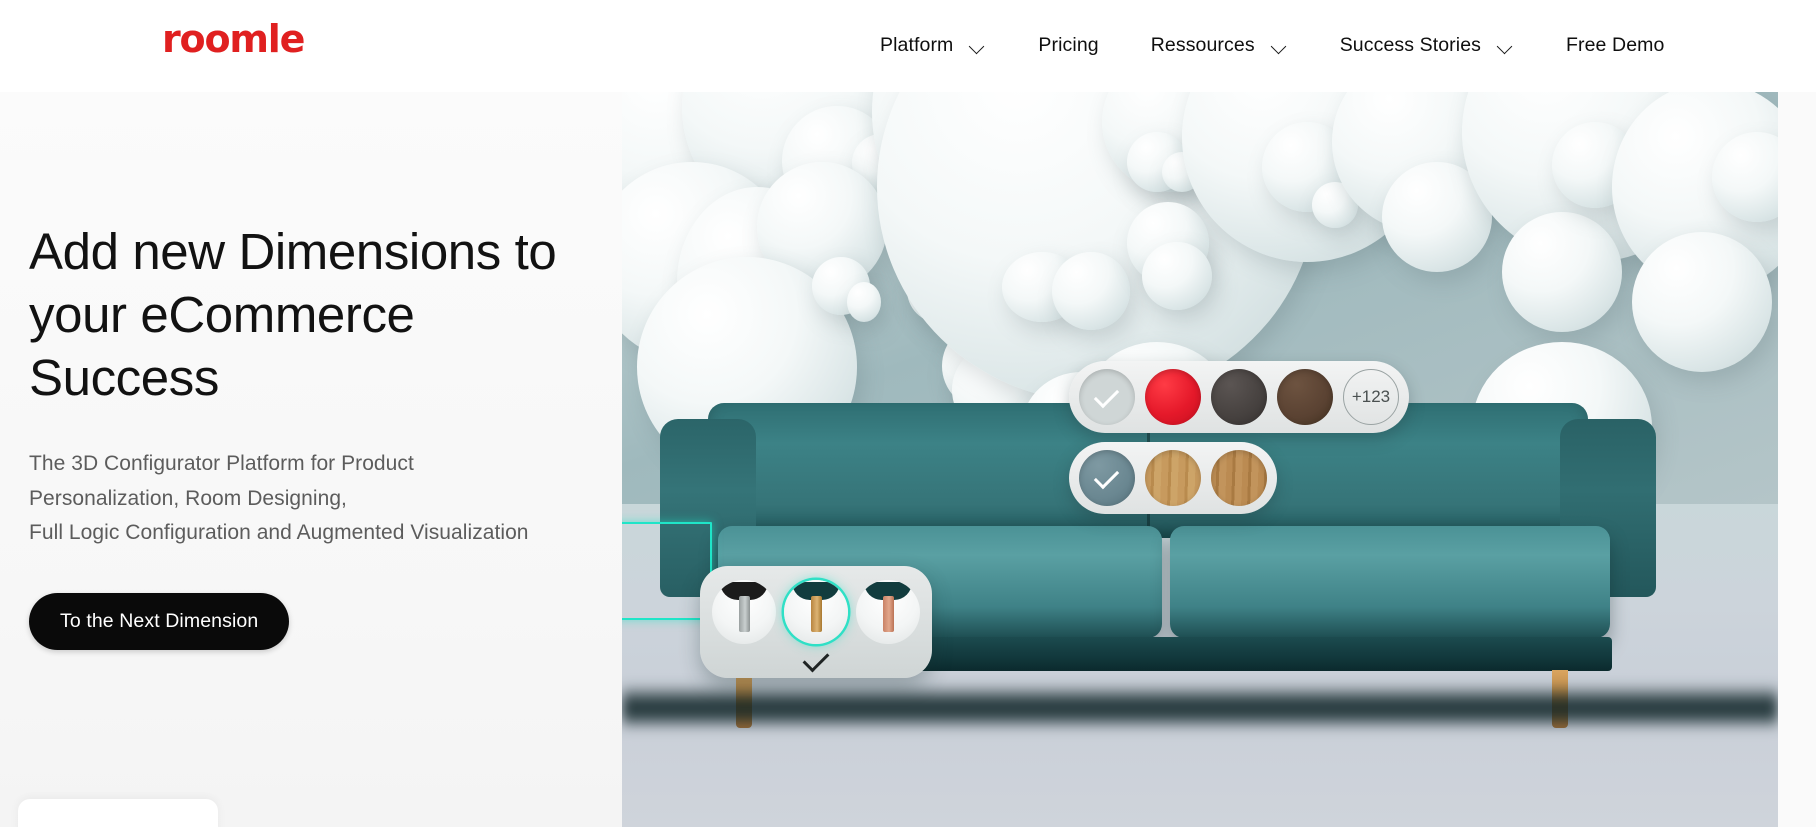 This screenshot has height=827, width=1816. I want to click on hero-subtitle-line-1: The 3D Configurator Platform for Product, so click(221, 463).